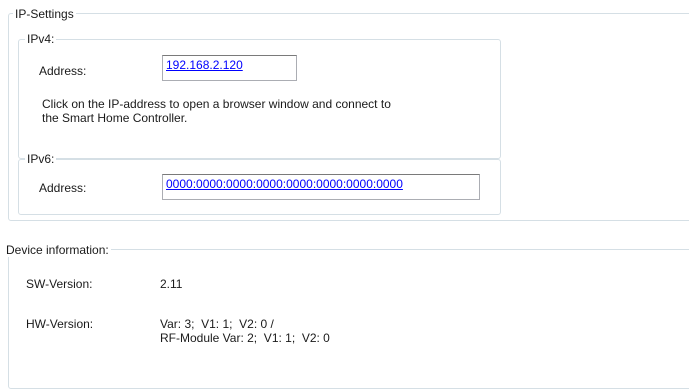 This screenshot has width=689, height=389. I want to click on sw-version-label: SW-Version:, so click(59, 284).